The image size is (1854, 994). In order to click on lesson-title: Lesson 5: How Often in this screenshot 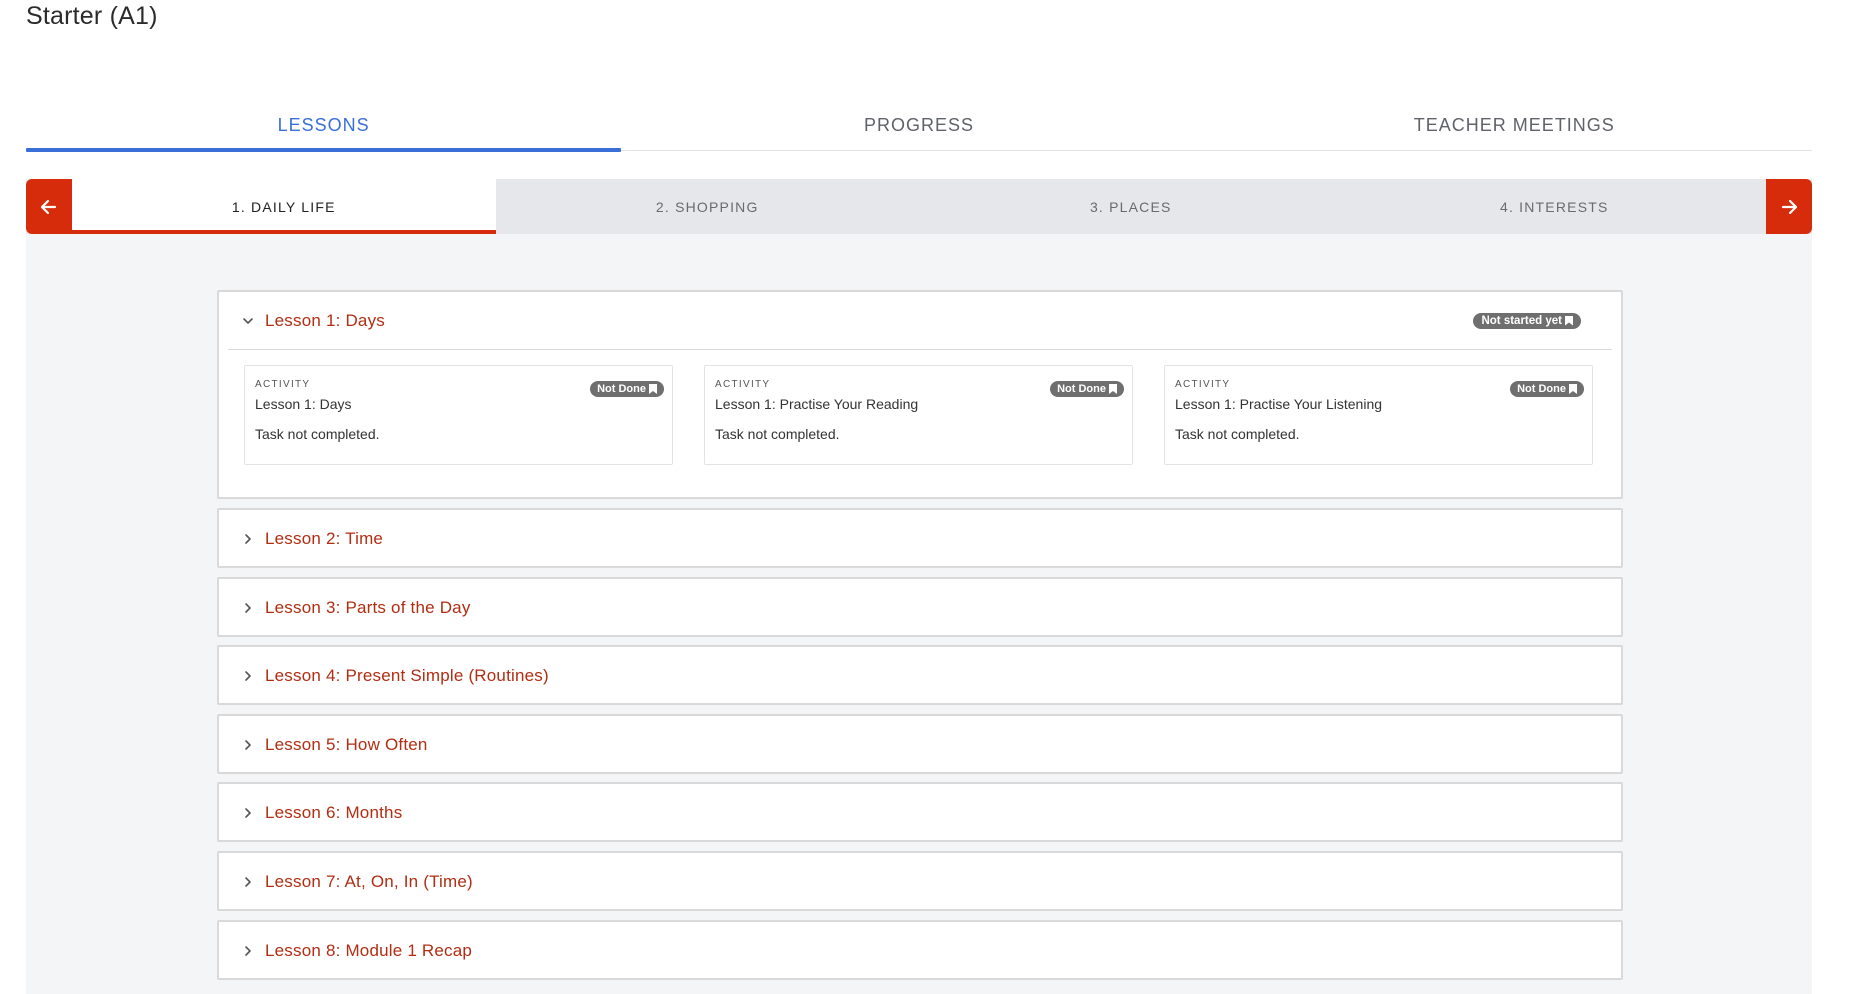, I will do `click(346, 744)`.